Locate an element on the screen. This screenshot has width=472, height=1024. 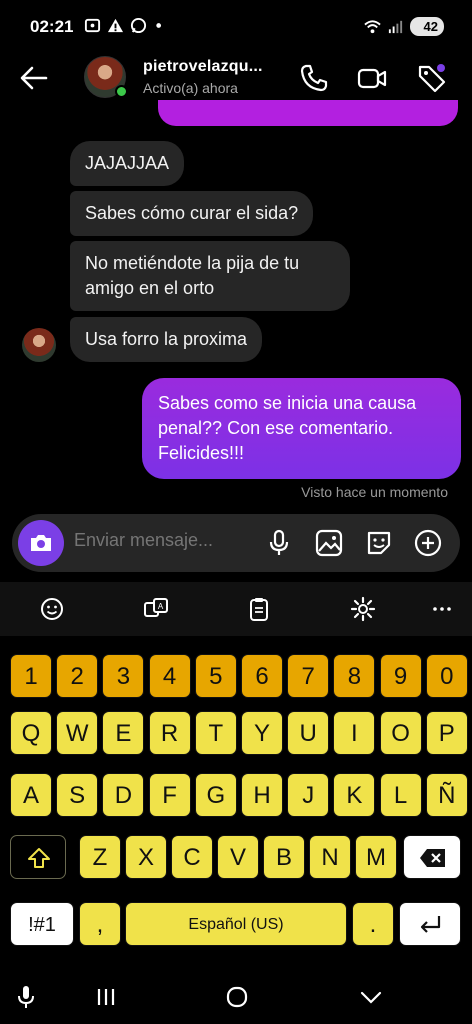
letter-key: T is located at coordinates (215, 733).